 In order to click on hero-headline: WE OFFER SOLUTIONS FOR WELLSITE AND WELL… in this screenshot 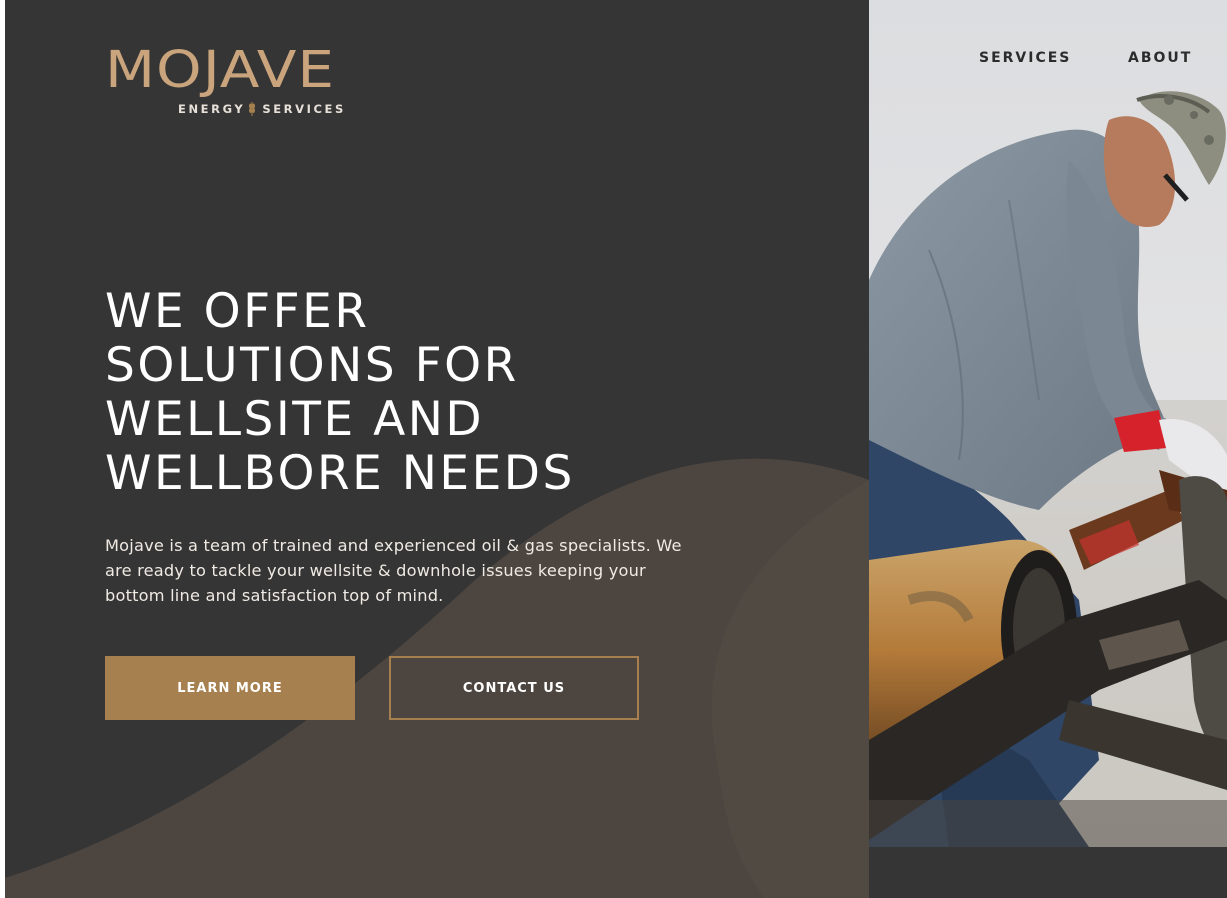, I will do `click(425, 393)`.